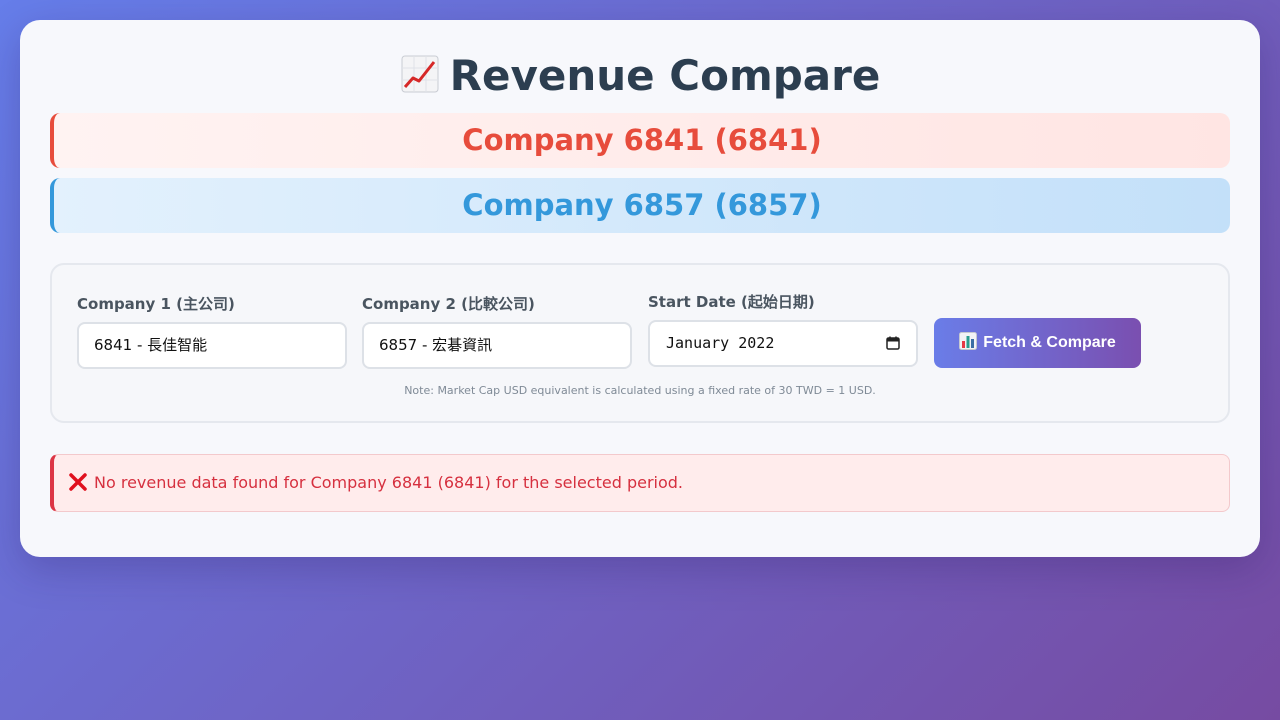  I want to click on bar-chart-icon, so click(968, 341).